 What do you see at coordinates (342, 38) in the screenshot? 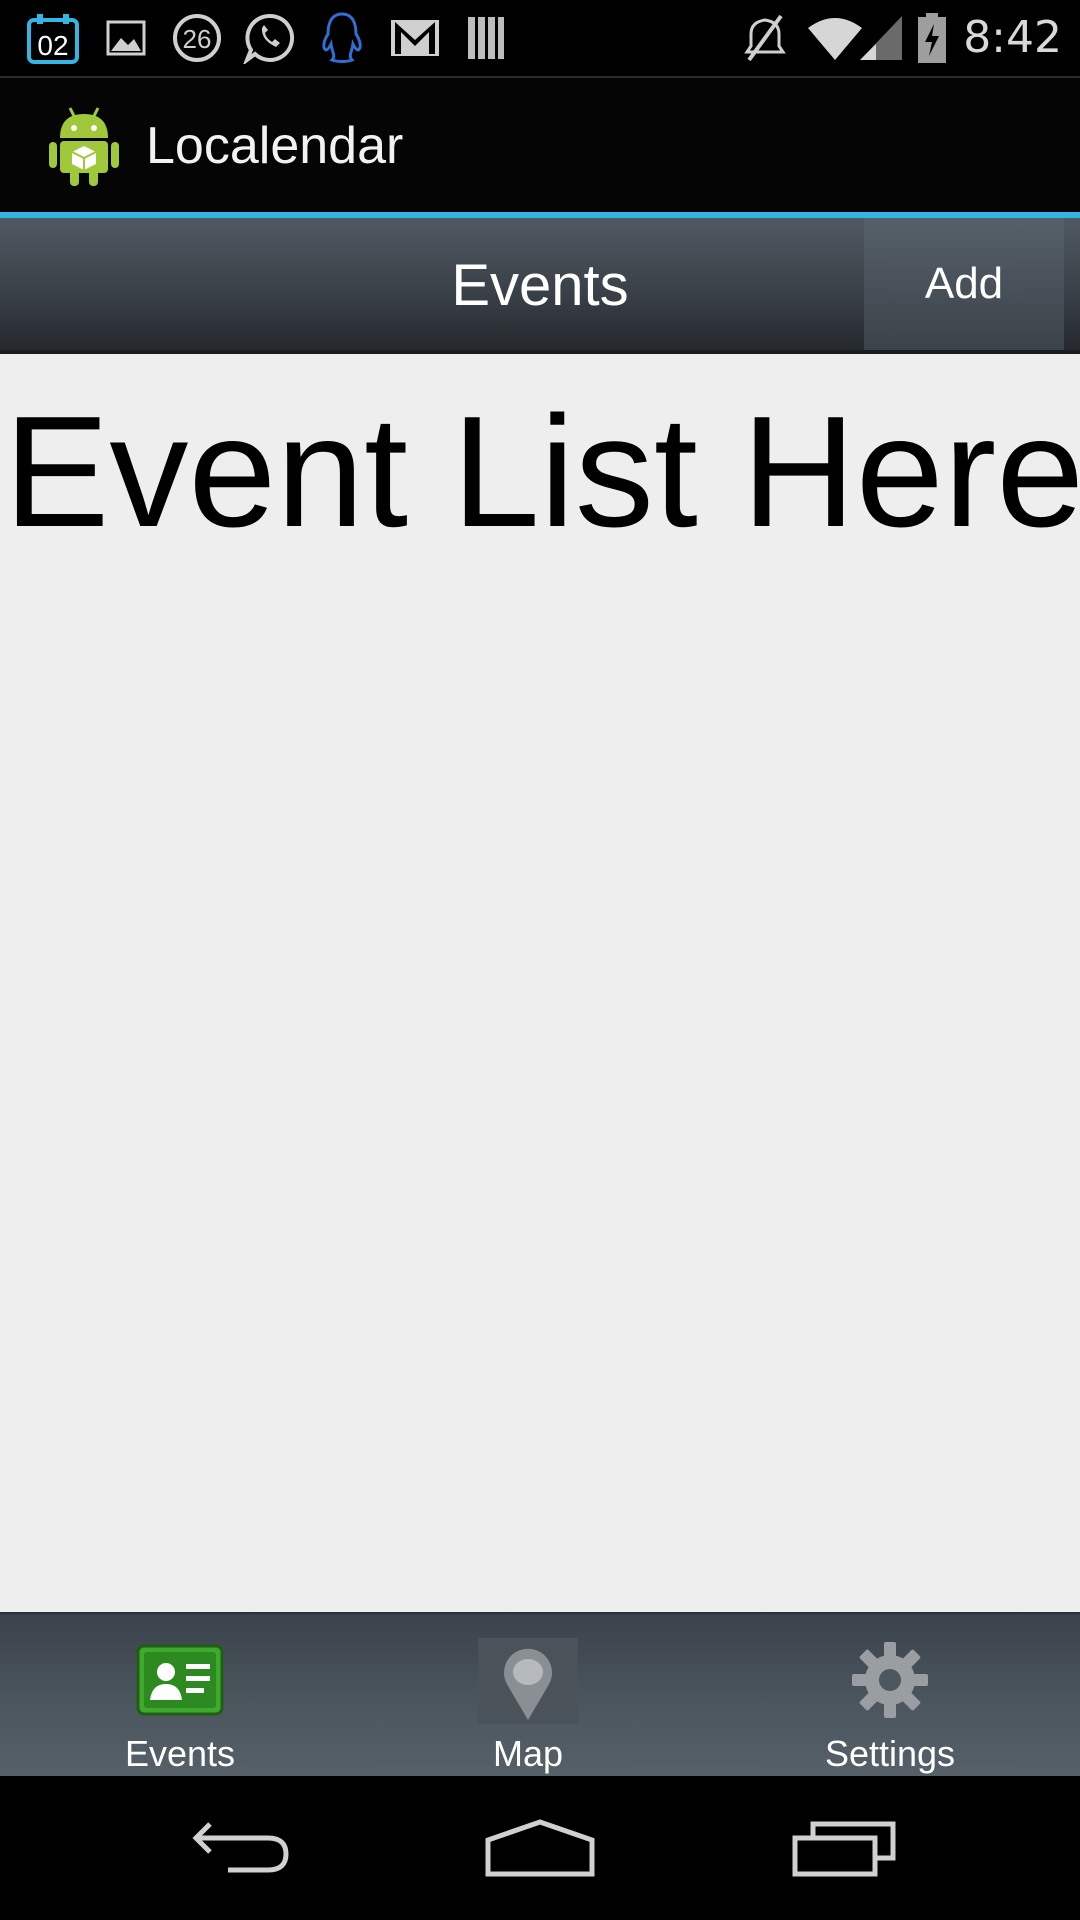
I see `qq-icon` at bounding box center [342, 38].